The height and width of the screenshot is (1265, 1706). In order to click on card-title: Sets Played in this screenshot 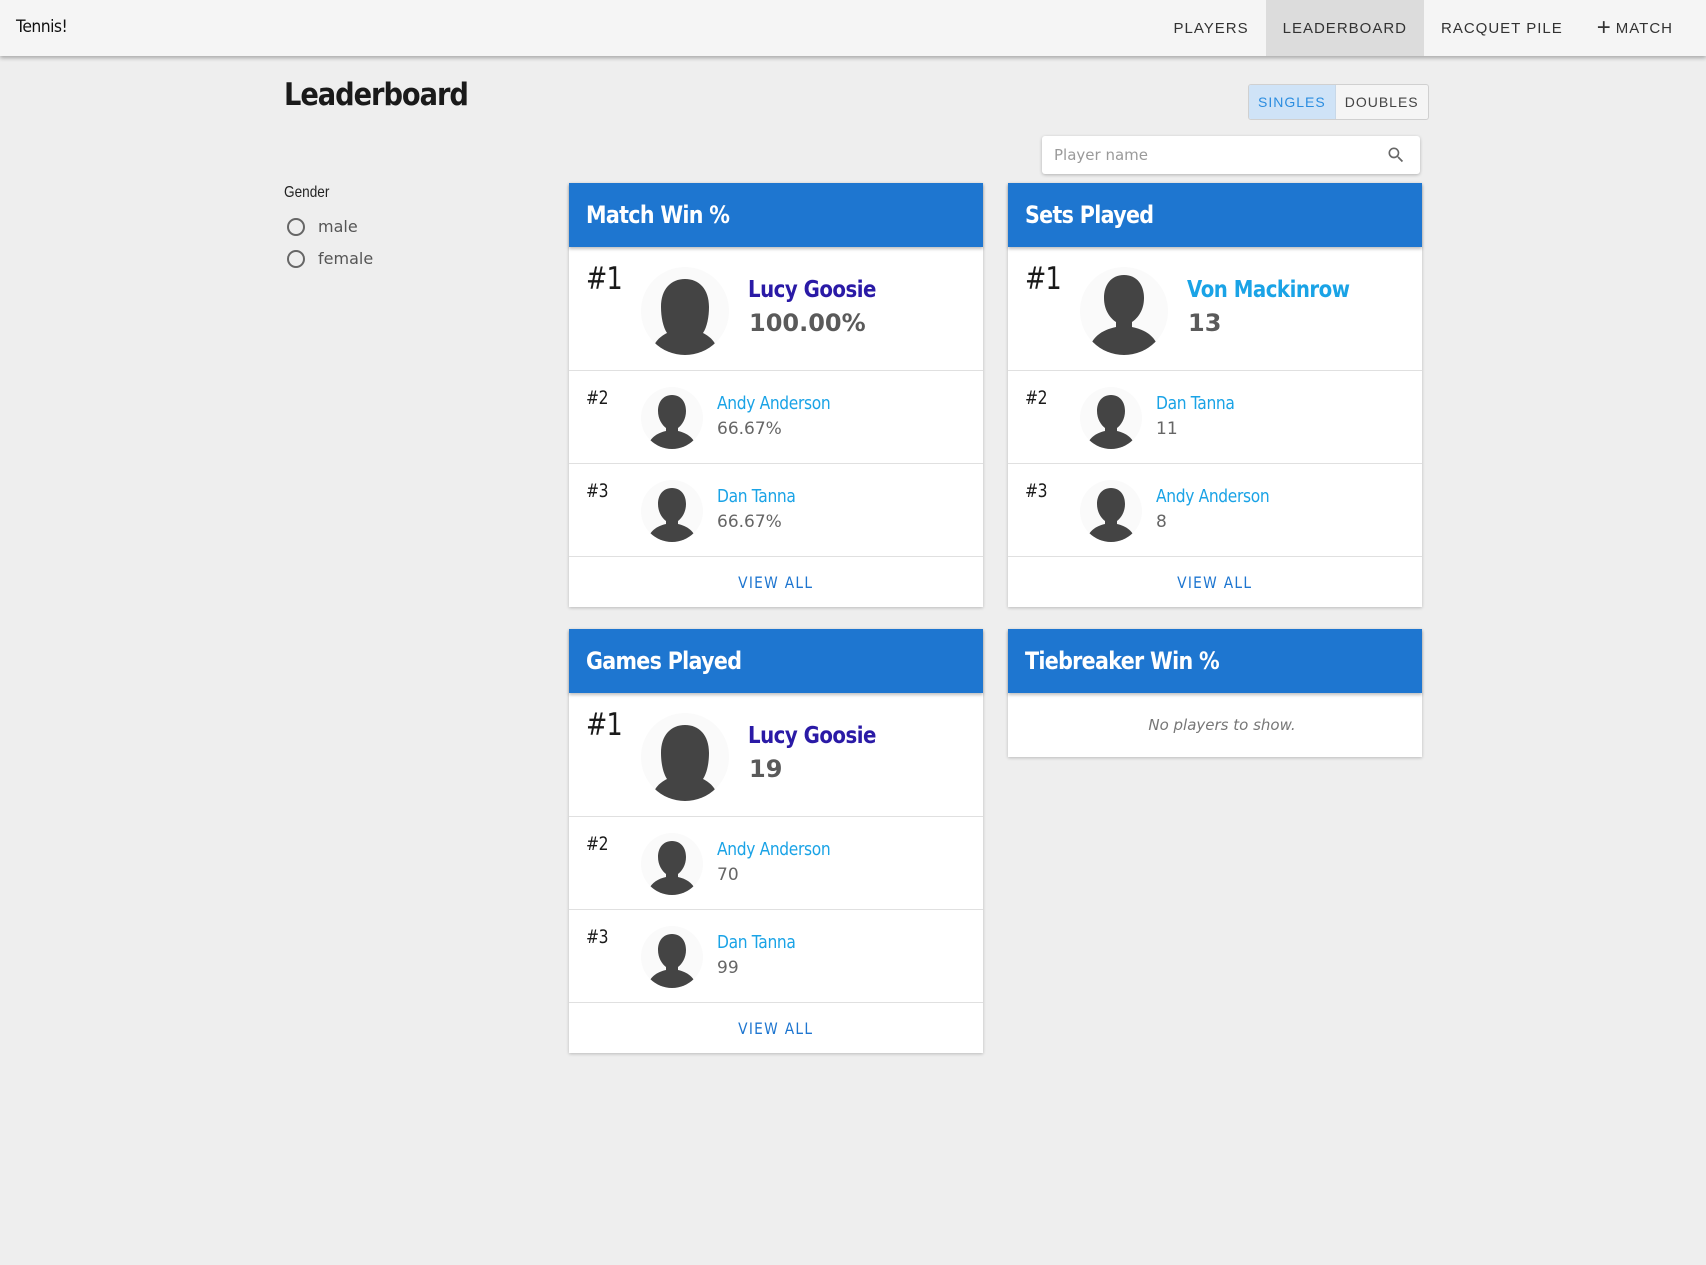, I will do `click(1089, 215)`.